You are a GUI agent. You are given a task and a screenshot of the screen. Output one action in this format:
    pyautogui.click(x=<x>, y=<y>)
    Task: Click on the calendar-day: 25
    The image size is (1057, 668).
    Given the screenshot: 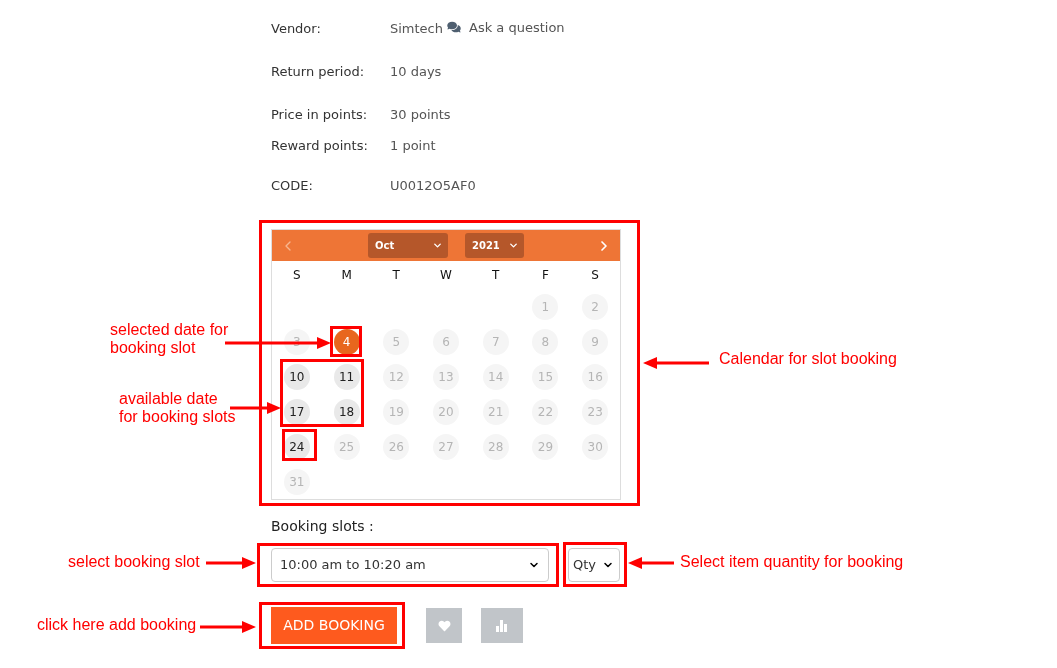 What is the action you would take?
    pyautogui.click(x=346, y=446)
    